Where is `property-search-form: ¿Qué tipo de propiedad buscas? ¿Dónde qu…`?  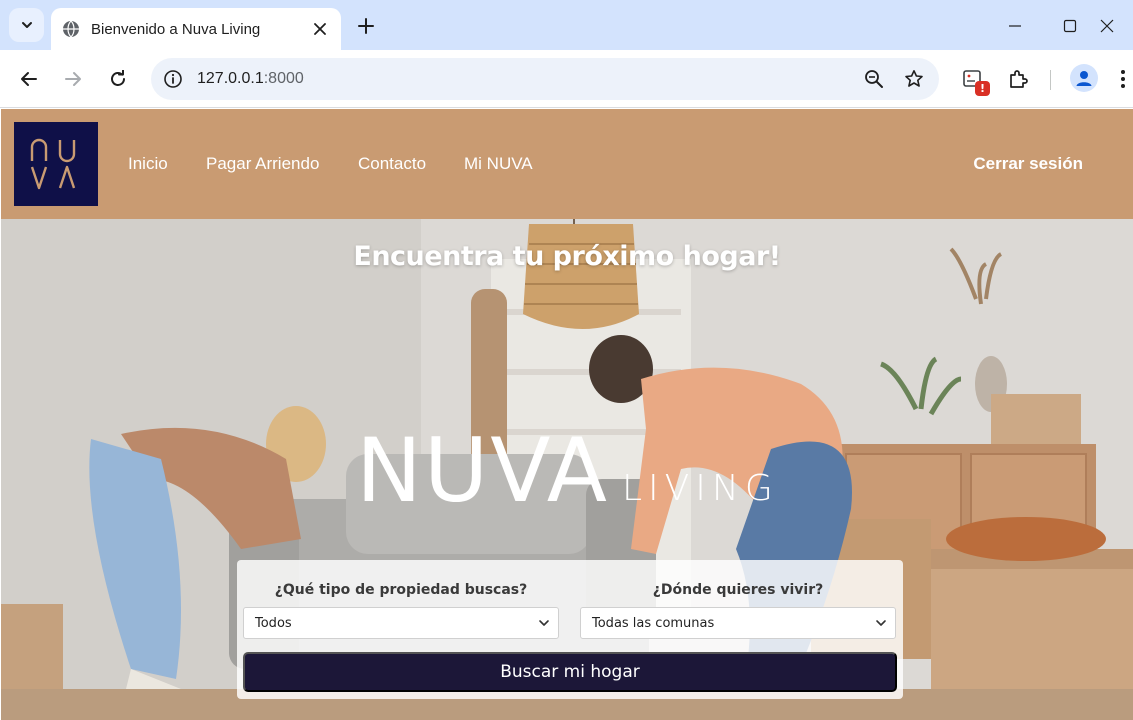
property-search-form: ¿Qué tipo de propiedad buscas? ¿Dónde qu… is located at coordinates (570, 629).